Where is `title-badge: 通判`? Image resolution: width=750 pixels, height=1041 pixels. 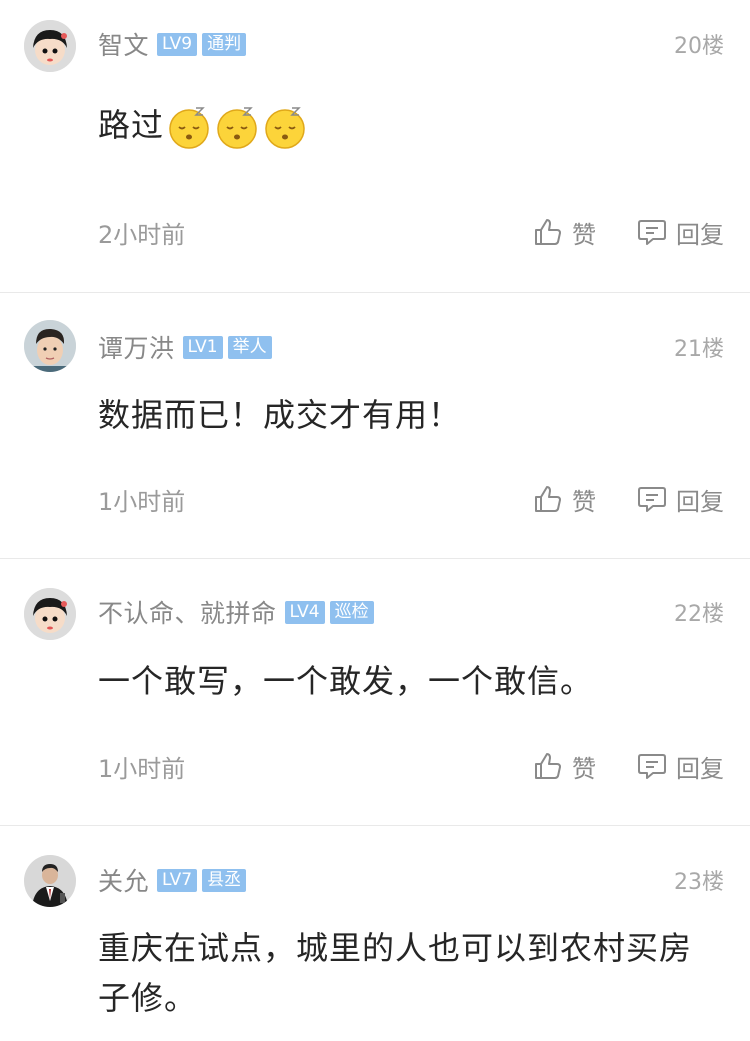 title-badge: 通判 is located at coordinates (224, 44).